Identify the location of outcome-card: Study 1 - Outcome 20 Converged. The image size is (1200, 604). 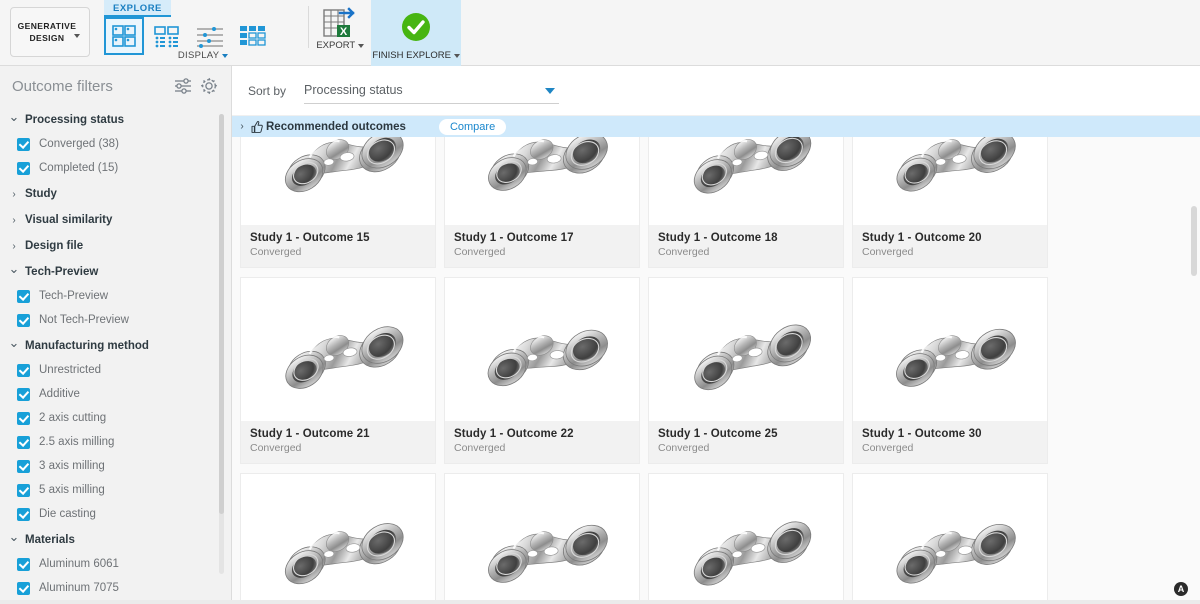
(950, 202).